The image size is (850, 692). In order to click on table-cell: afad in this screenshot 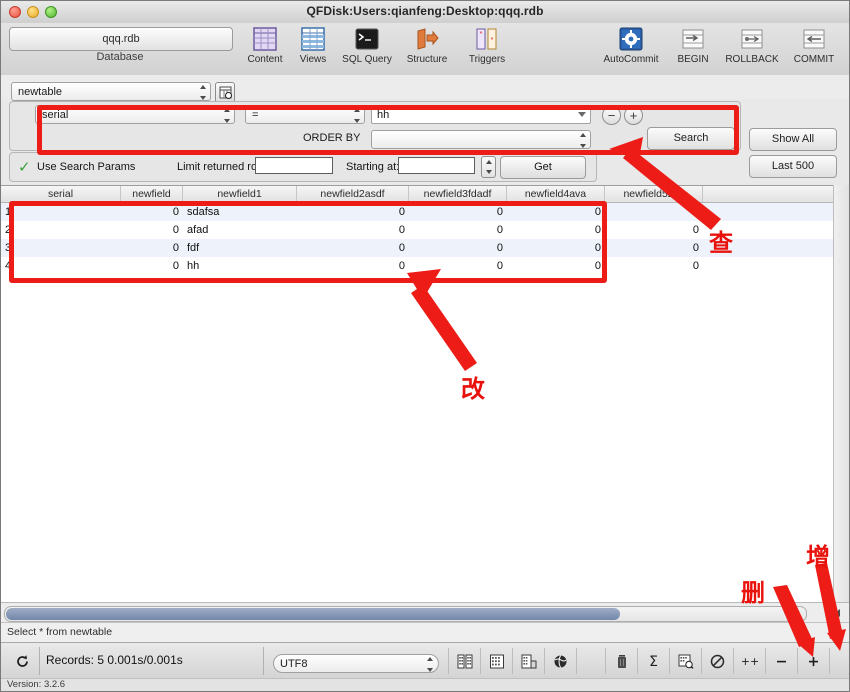, I will do `click(240, 230)`.